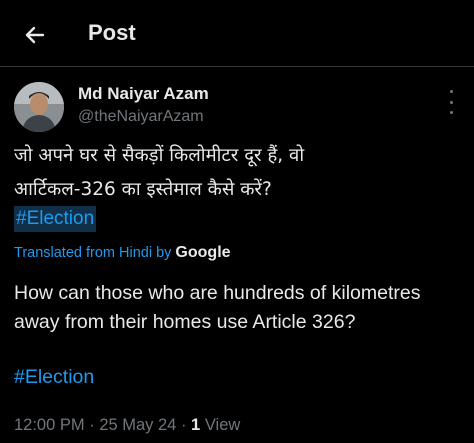 The image size is (474, 443). I want to click on original-hashtag-link: #Election, so click(55, 219).